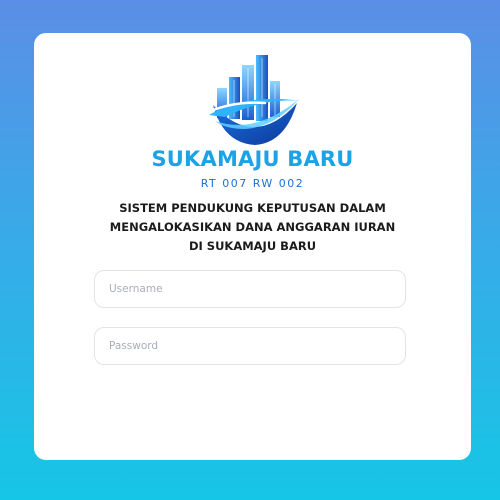 This screenshot has height=500, width=500. Describe the element at coordinates (255, 100) in the screenshot. I see `city-buildings-logo` at that location.